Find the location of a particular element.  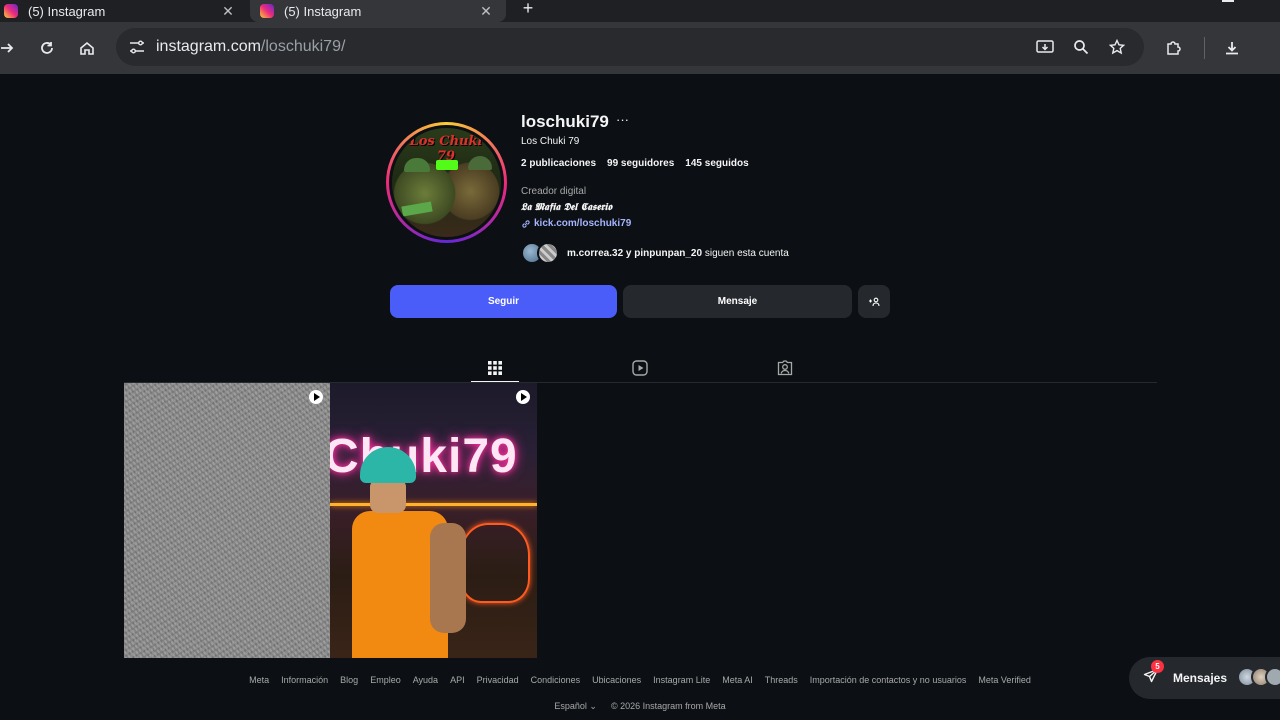

post-thumbnail-2: Chuki79 is located at coordinates (433, 520).